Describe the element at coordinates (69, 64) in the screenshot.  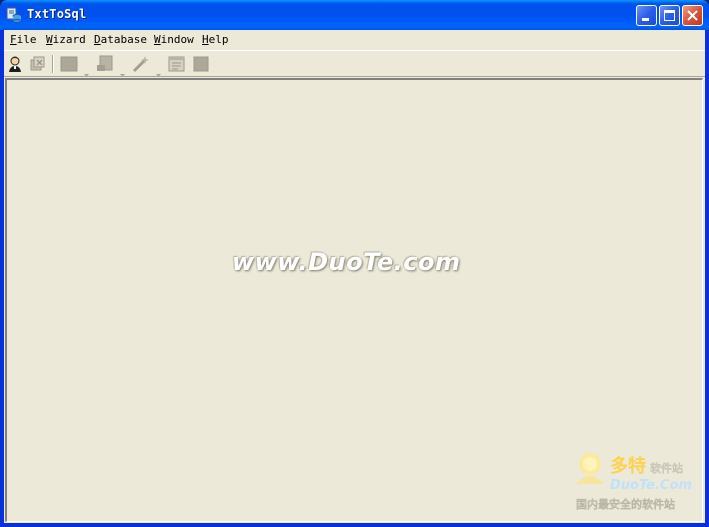
I see `table-icon` at that location.